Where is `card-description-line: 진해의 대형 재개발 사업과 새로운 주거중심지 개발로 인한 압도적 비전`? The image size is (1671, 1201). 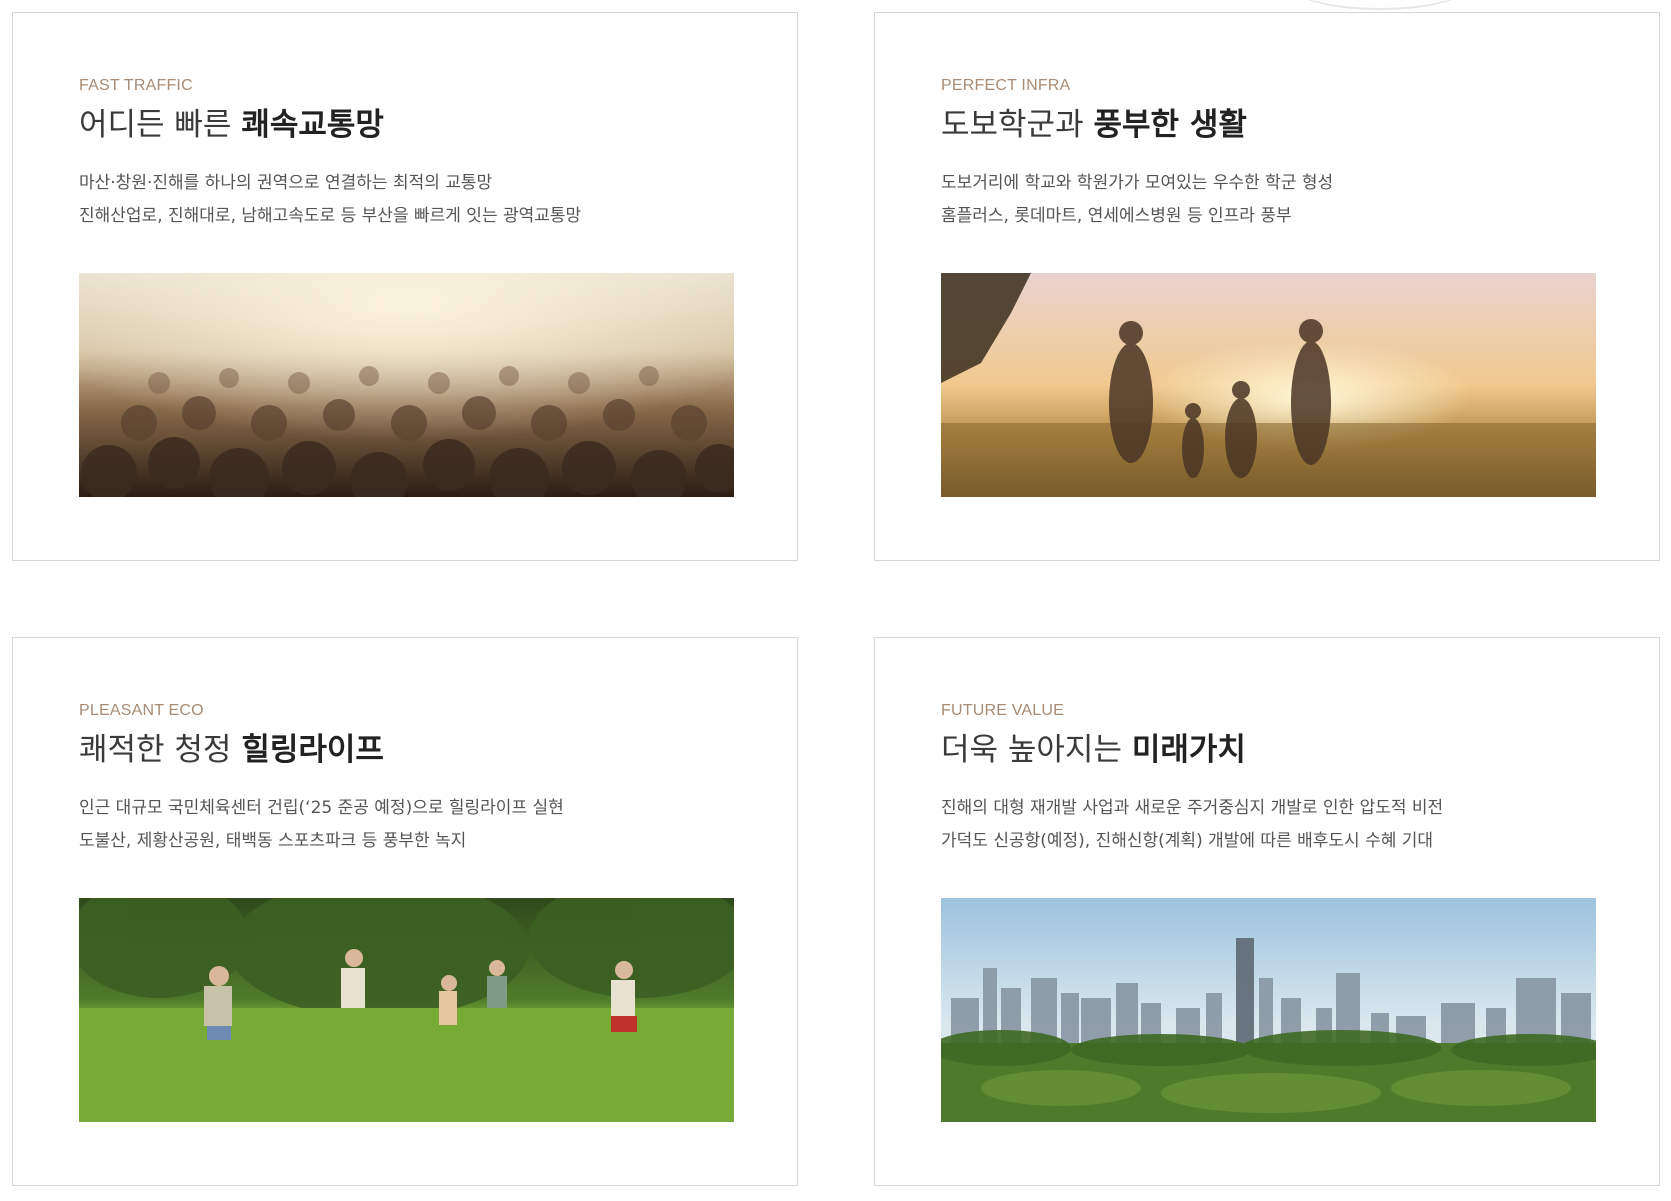
card-description-line: 진해의 대형 재개발 사업과 새로운 주거중심지 개발로 인한 압도적 비전 is located at coordinates (1192, 808).